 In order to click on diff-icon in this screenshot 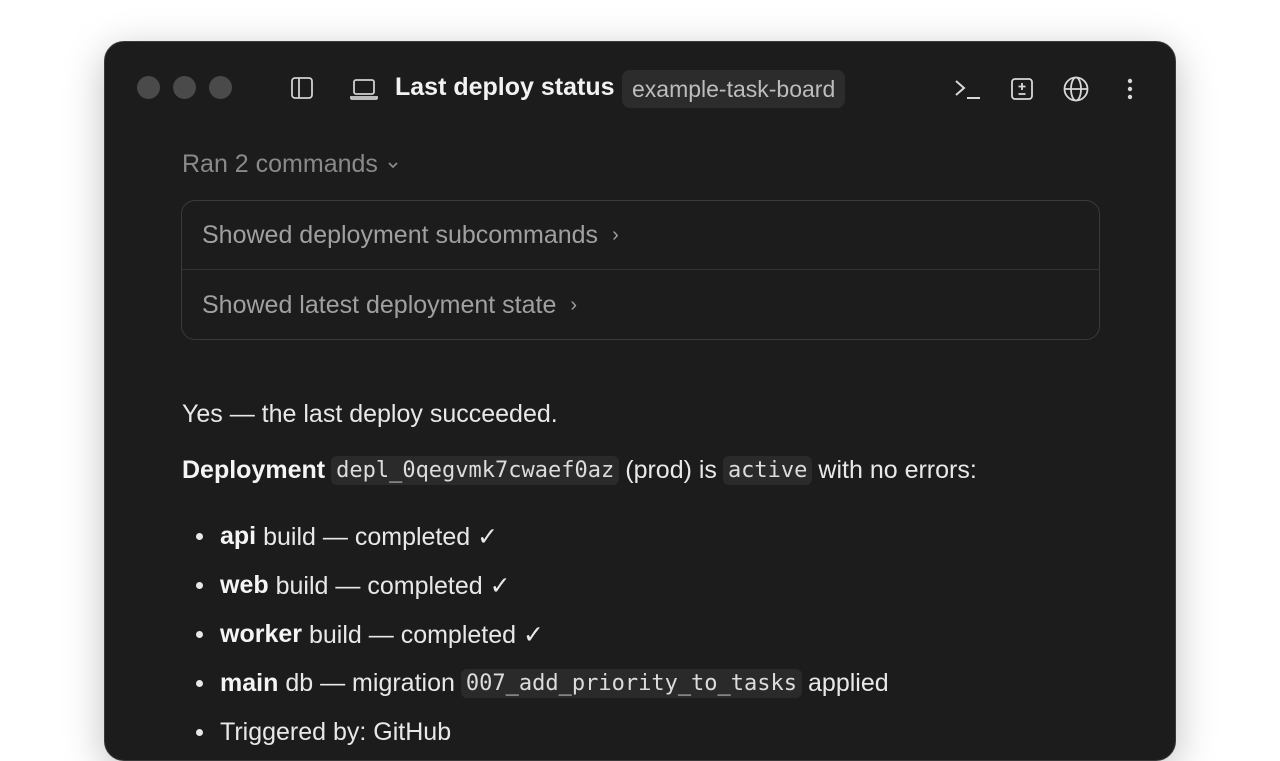, I will do `click(1022, 89)`.